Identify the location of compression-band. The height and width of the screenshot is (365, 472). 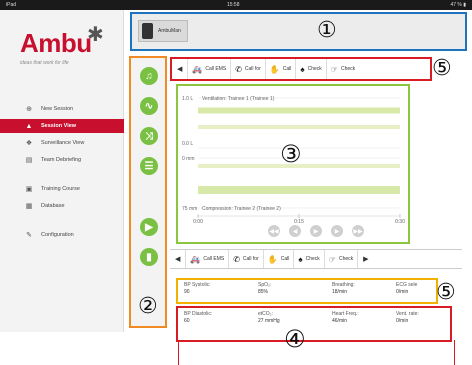
(299, 190).